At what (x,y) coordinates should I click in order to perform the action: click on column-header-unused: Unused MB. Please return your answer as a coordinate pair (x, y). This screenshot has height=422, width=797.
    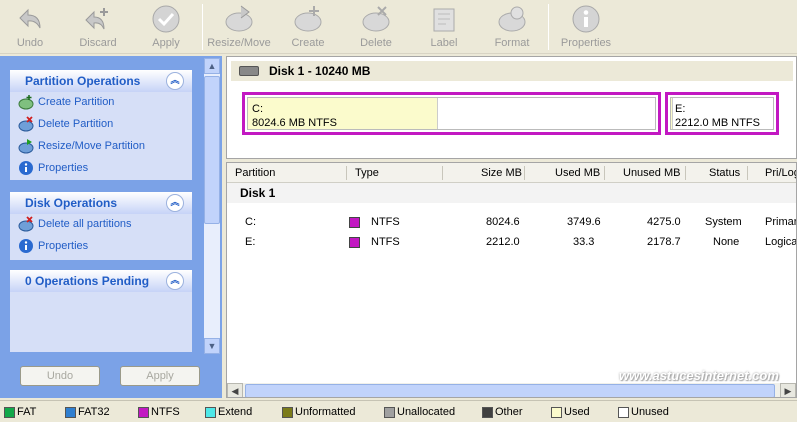
    Looking at the image, I should click on (651, 173).